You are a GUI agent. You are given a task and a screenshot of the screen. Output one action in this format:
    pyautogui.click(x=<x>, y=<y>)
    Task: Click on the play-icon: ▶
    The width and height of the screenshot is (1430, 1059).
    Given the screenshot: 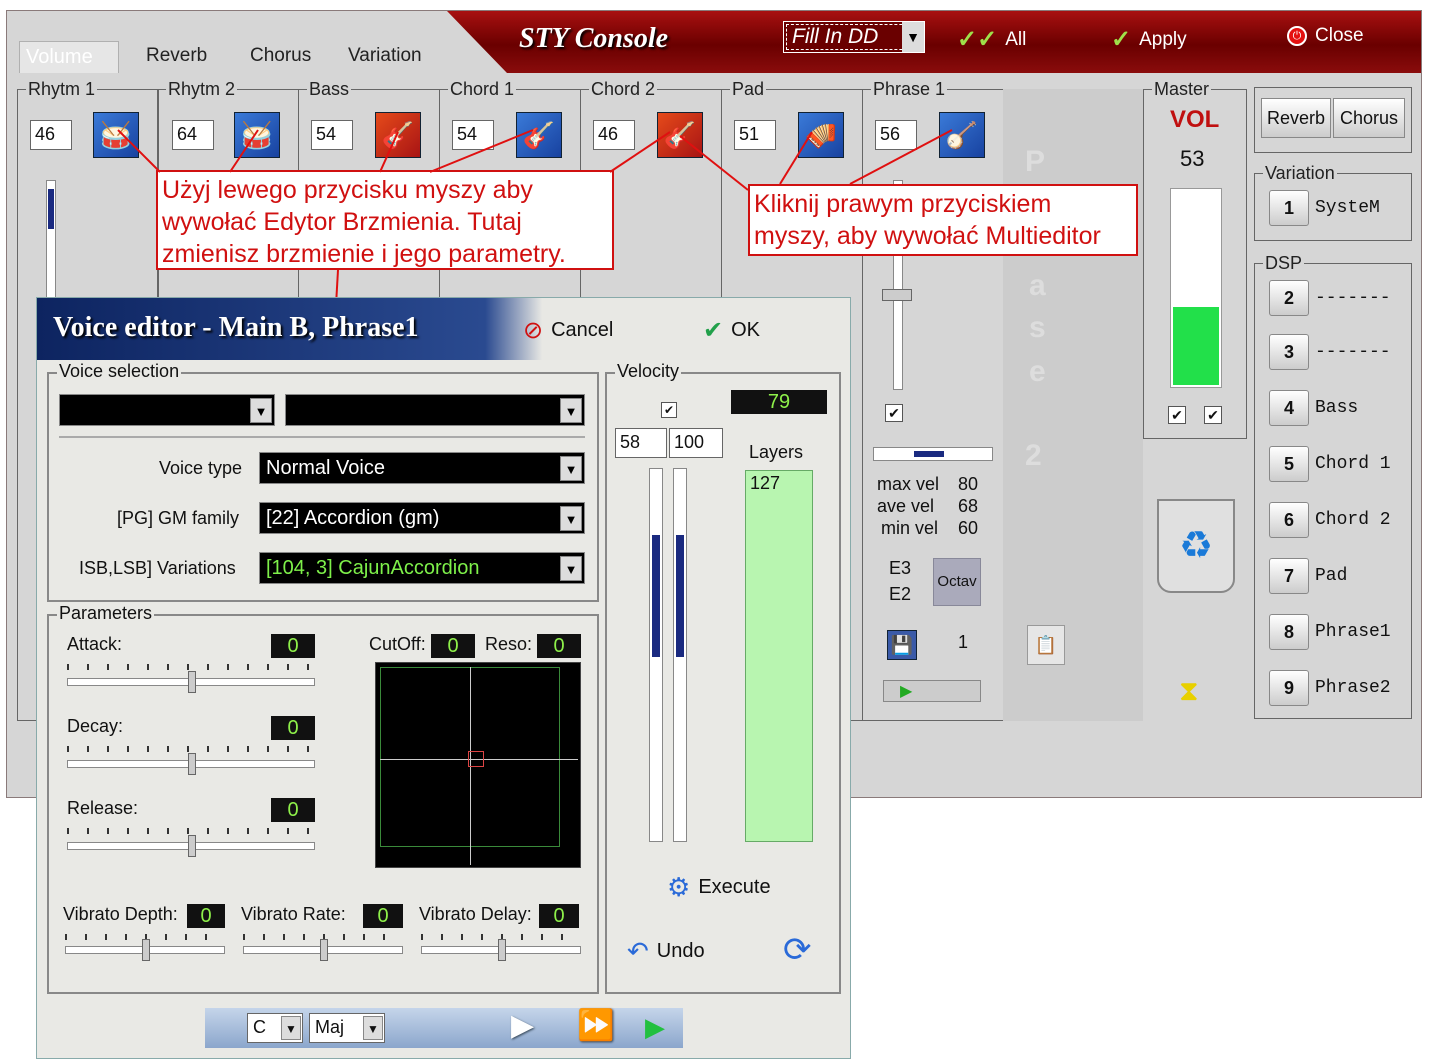 What is the action you would take?
    pyautogui.click(x=522, y=1025)
    